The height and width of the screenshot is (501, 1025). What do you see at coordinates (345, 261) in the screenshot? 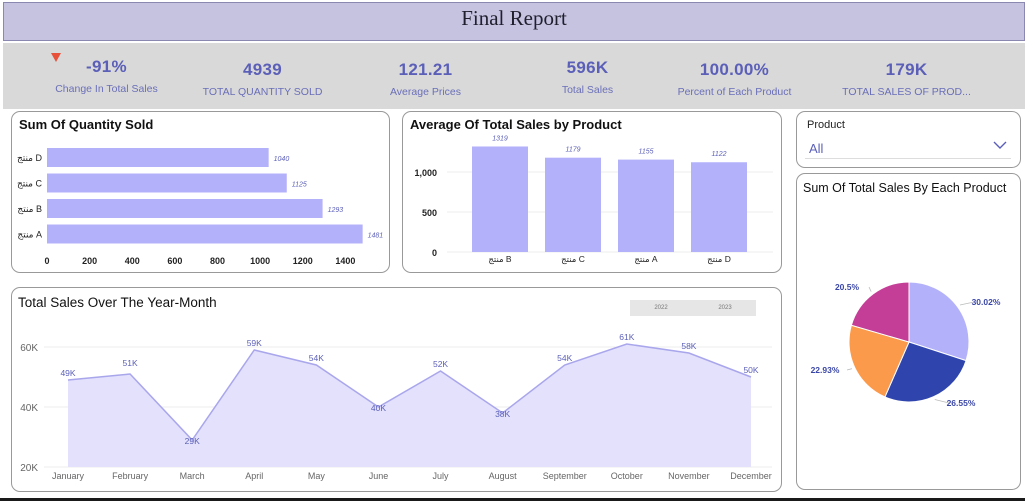
I see `tick-label: 1400` at bounding box center [345, 261].